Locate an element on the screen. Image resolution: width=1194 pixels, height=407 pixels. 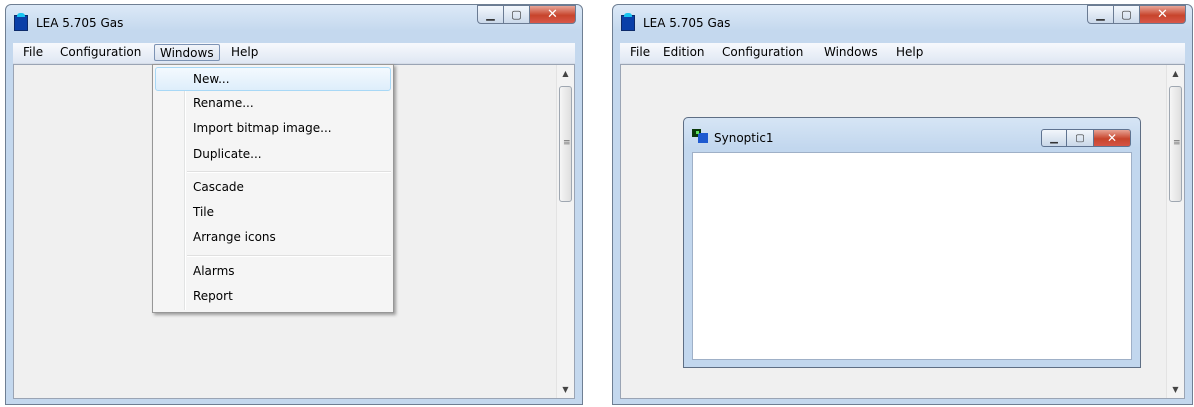
child-caption-buttons: ▁ ▢ ✕ is located at coordinates (1086, 138).